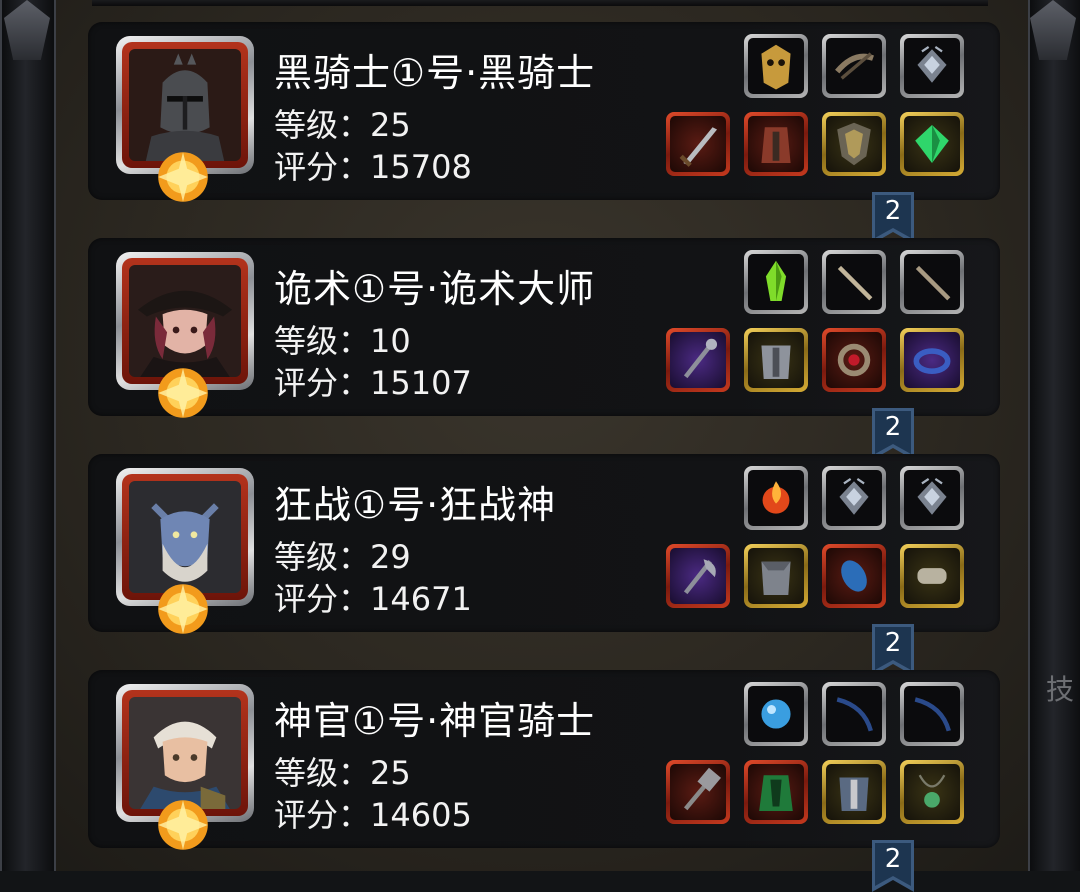 This screenshot has height=892, width=1080. What do you see at coordinates (1060, 689) in the screenshot?
I see `background-partial-text: 技` at bounding box center [1060, 689].